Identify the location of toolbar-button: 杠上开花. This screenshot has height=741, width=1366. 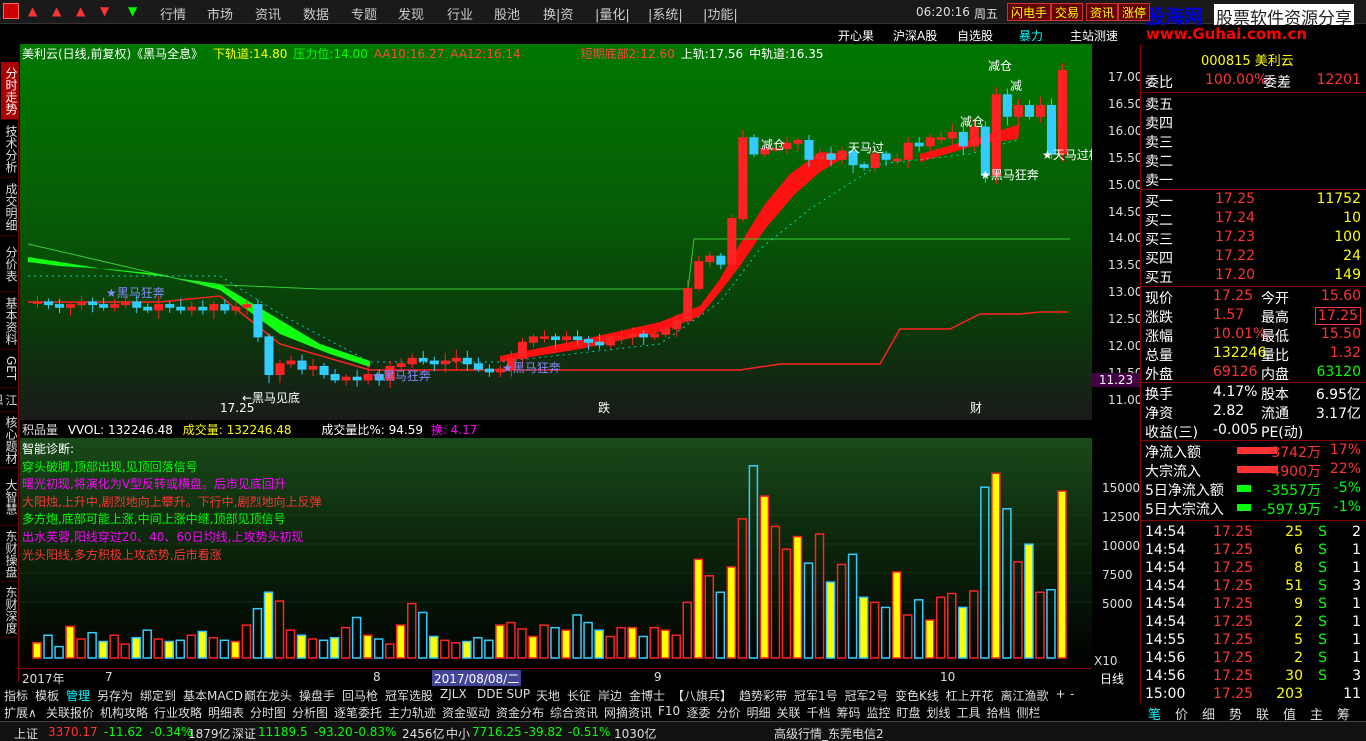
(970, 695).